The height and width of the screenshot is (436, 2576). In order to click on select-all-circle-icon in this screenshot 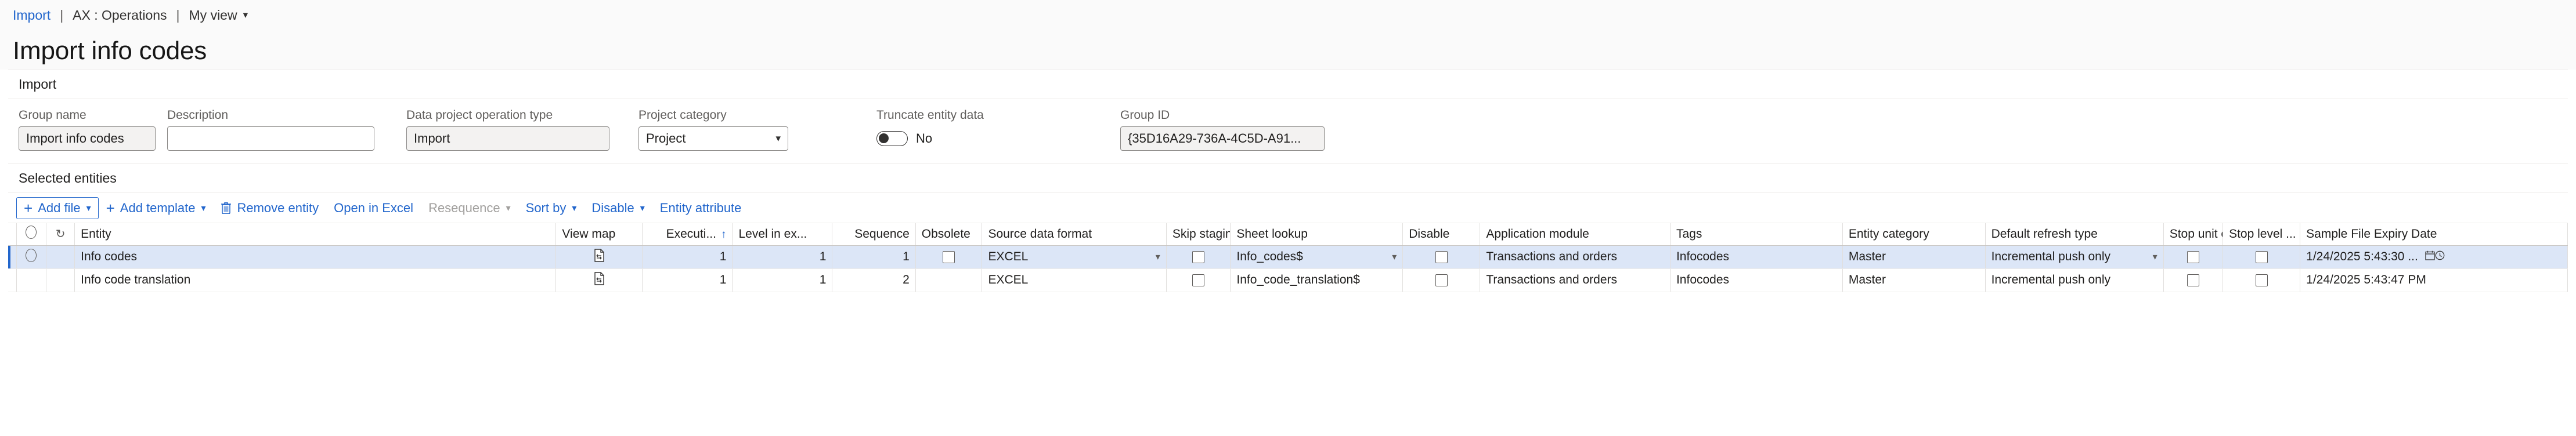, I will do `click(32, 232)`.